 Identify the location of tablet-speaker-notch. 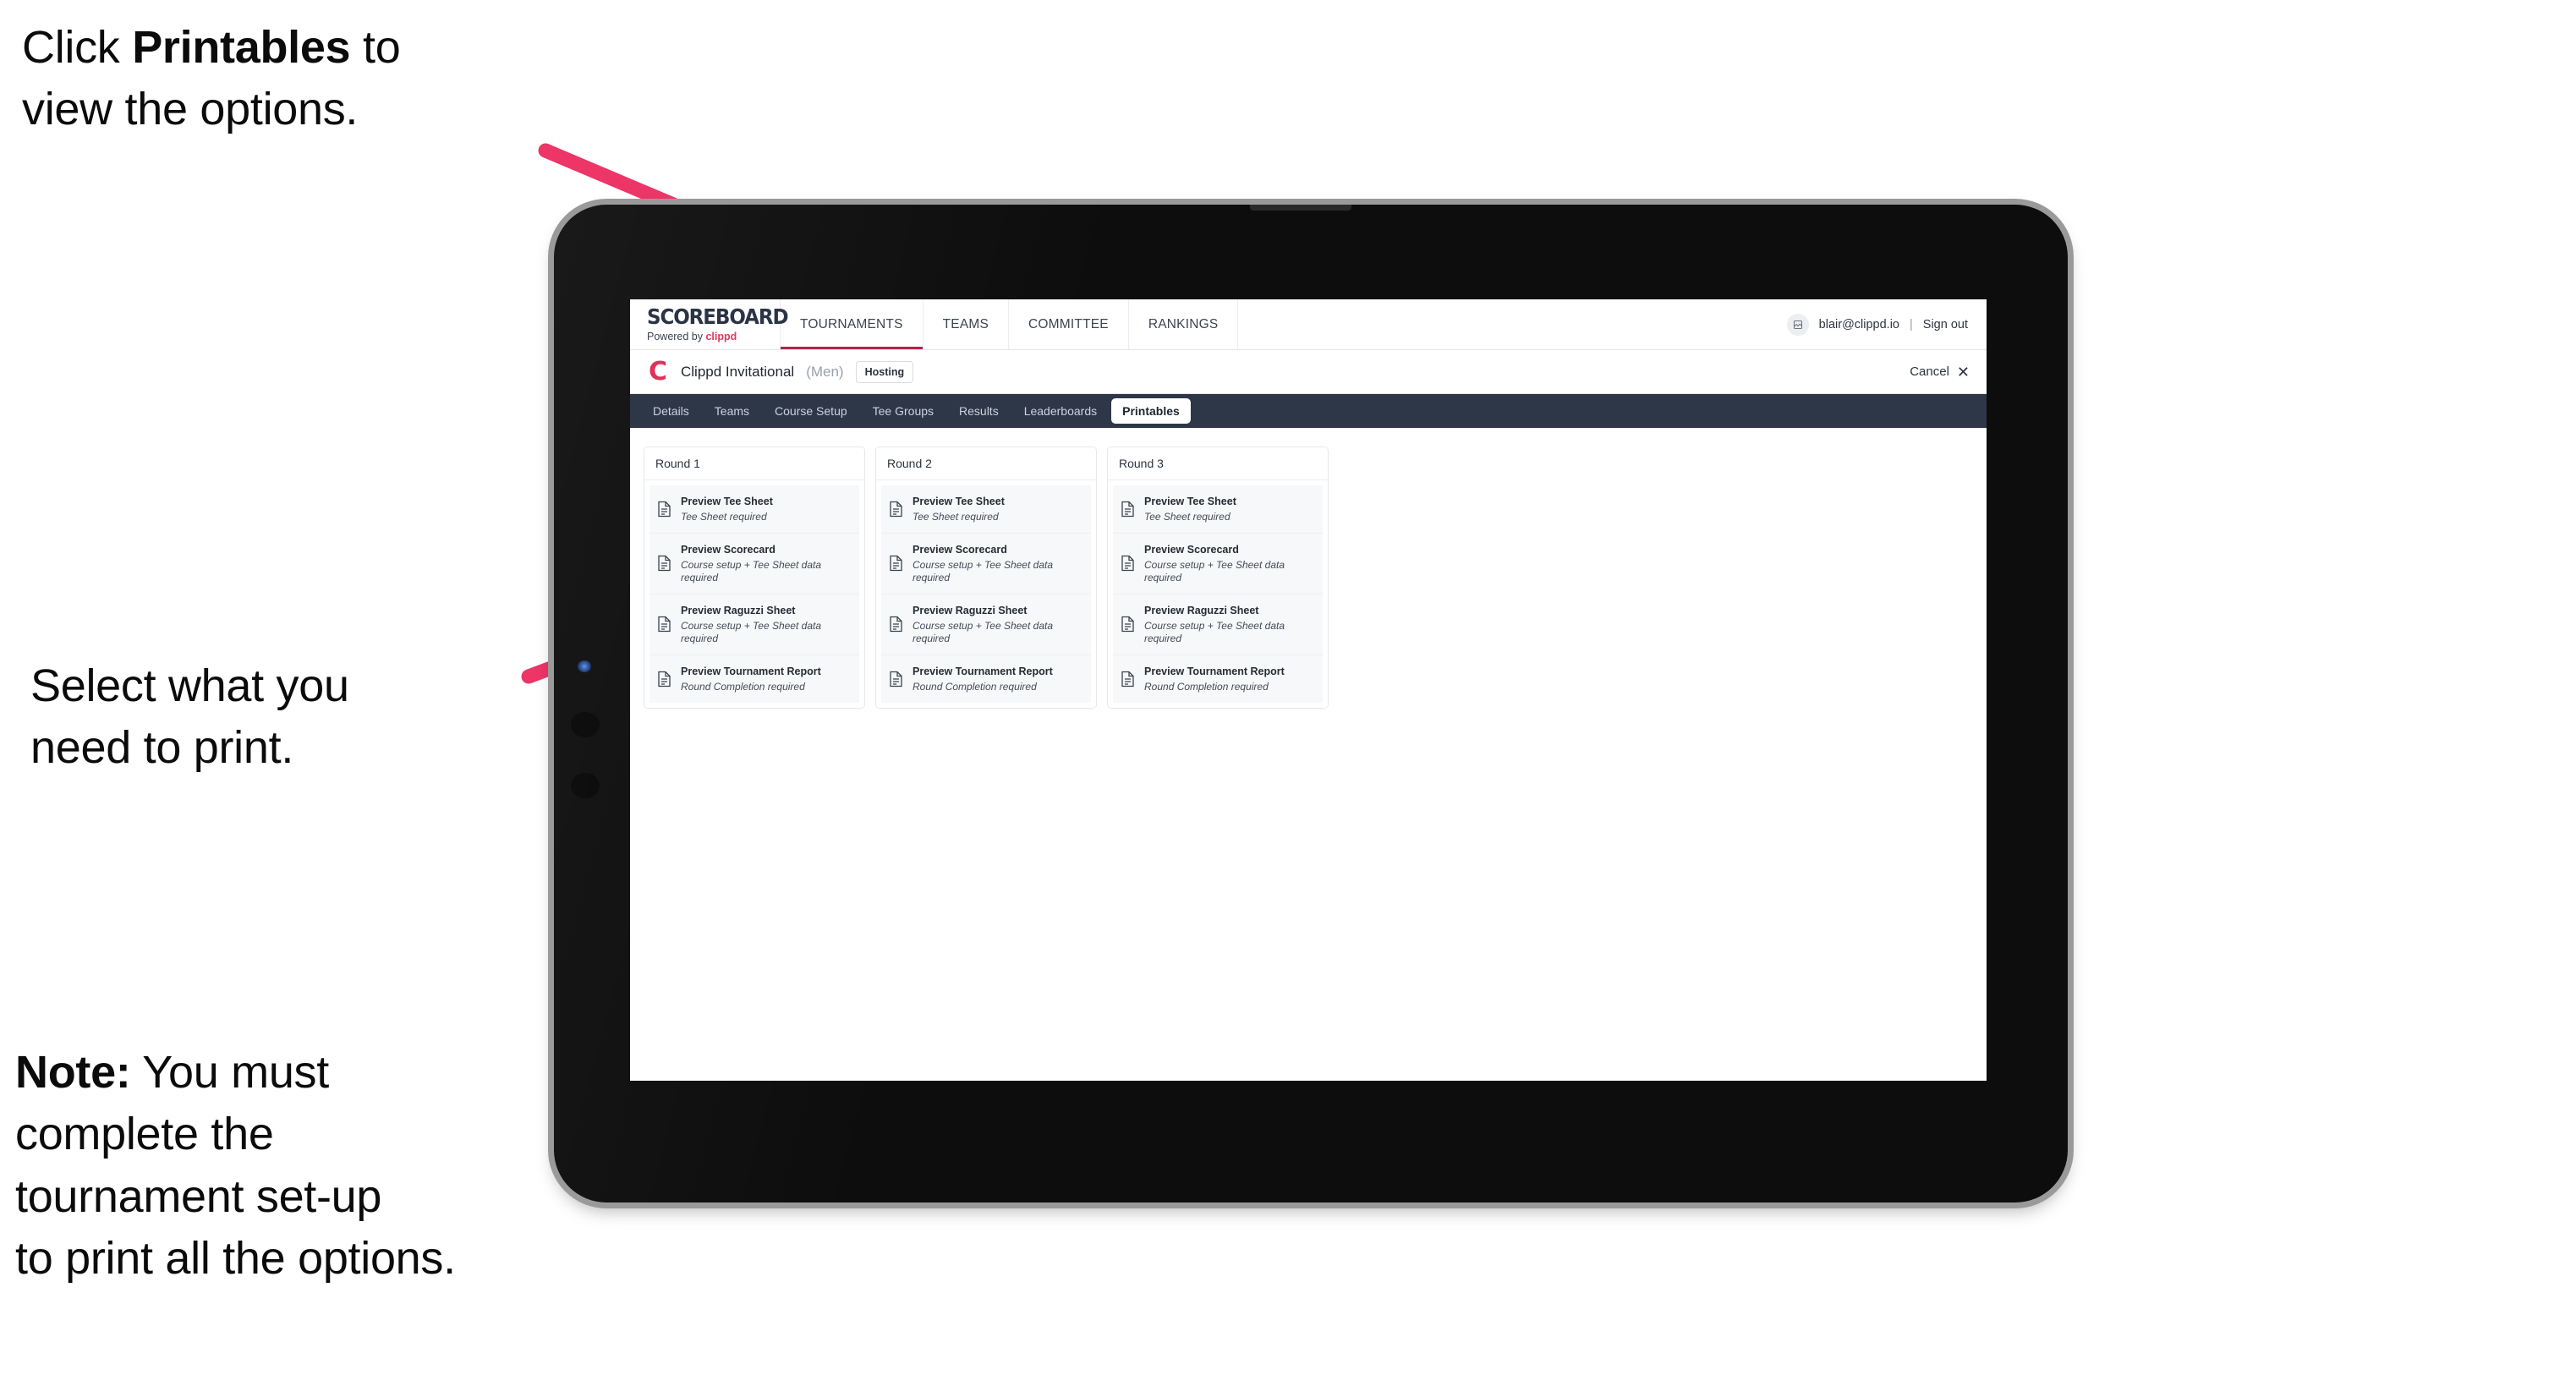
(1301, 208).